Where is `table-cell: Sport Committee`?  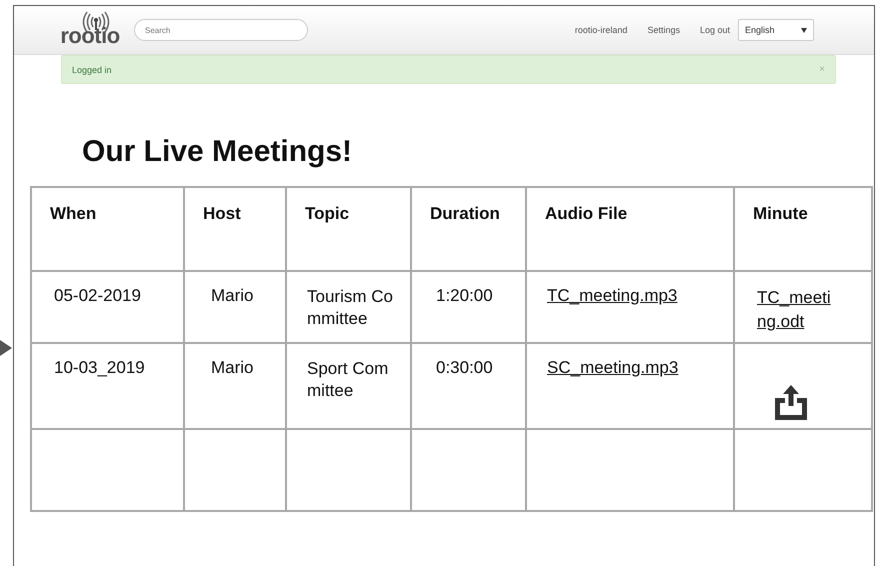
table-cell: Sport Committee is located at coordinates (348, 386).